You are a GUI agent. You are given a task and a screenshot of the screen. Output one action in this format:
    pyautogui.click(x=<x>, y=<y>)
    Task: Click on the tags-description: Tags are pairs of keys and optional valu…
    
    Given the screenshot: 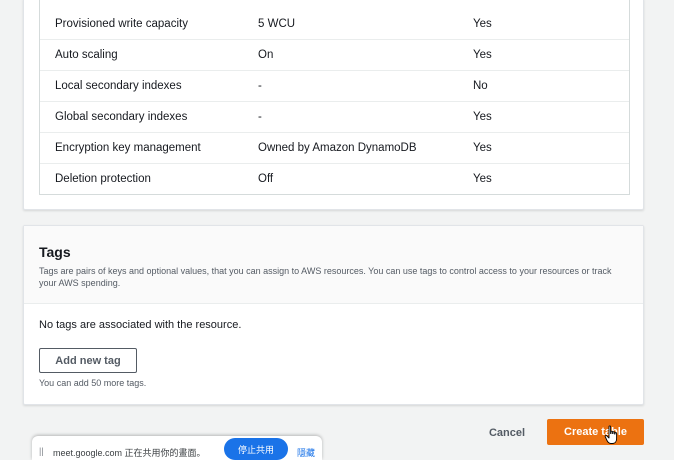 What is the action you would take?
    pyautogui.click(x=325, y=277)
    